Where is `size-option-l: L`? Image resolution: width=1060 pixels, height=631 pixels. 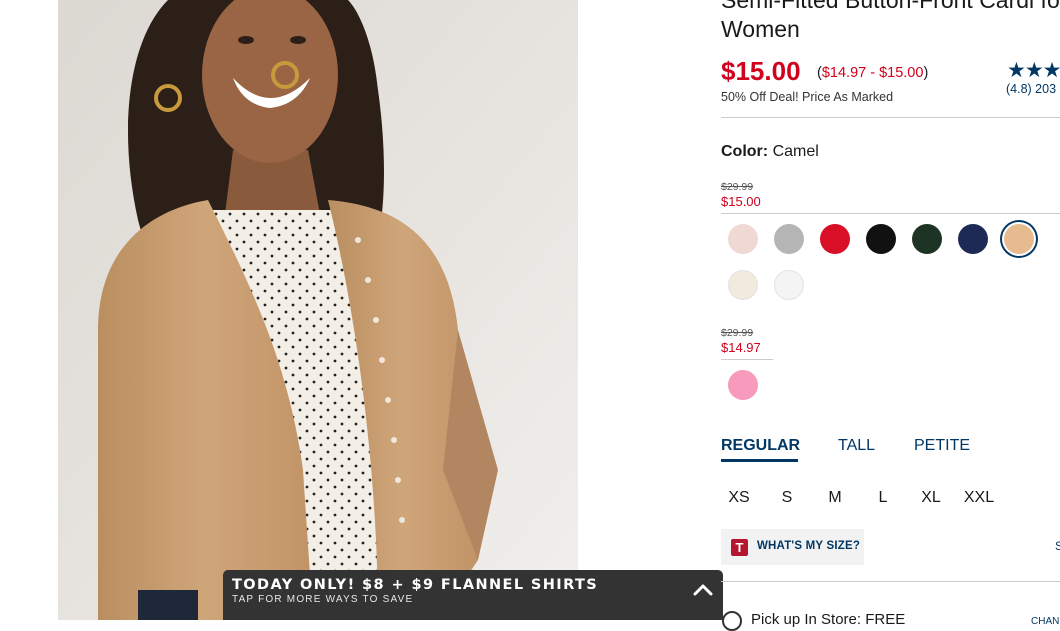
size-option-l: L is located at coordinates (883, 498).